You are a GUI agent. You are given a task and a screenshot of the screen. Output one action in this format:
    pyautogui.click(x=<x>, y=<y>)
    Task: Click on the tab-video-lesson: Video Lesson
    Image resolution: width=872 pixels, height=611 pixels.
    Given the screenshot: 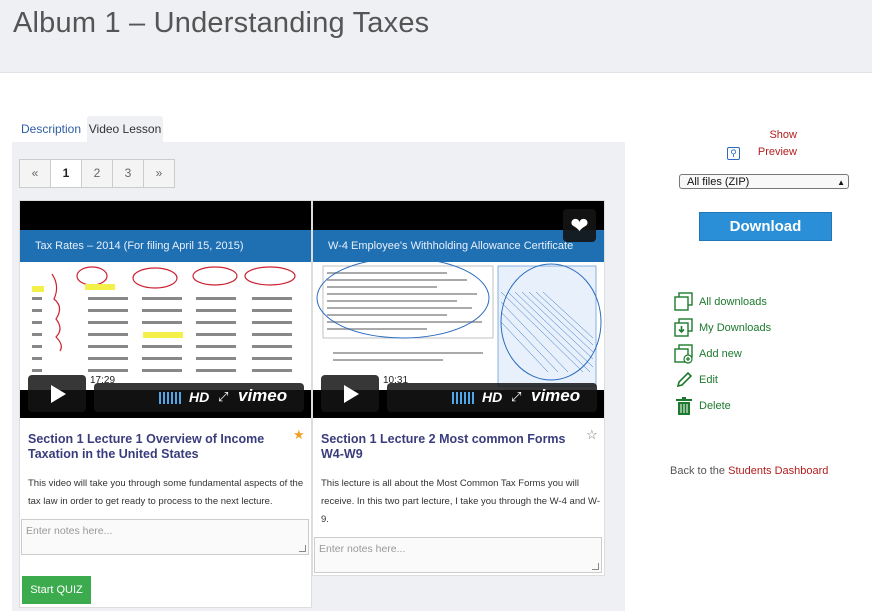 What is the action you would take?
    pyautogui.click(x=125, y=129)
    